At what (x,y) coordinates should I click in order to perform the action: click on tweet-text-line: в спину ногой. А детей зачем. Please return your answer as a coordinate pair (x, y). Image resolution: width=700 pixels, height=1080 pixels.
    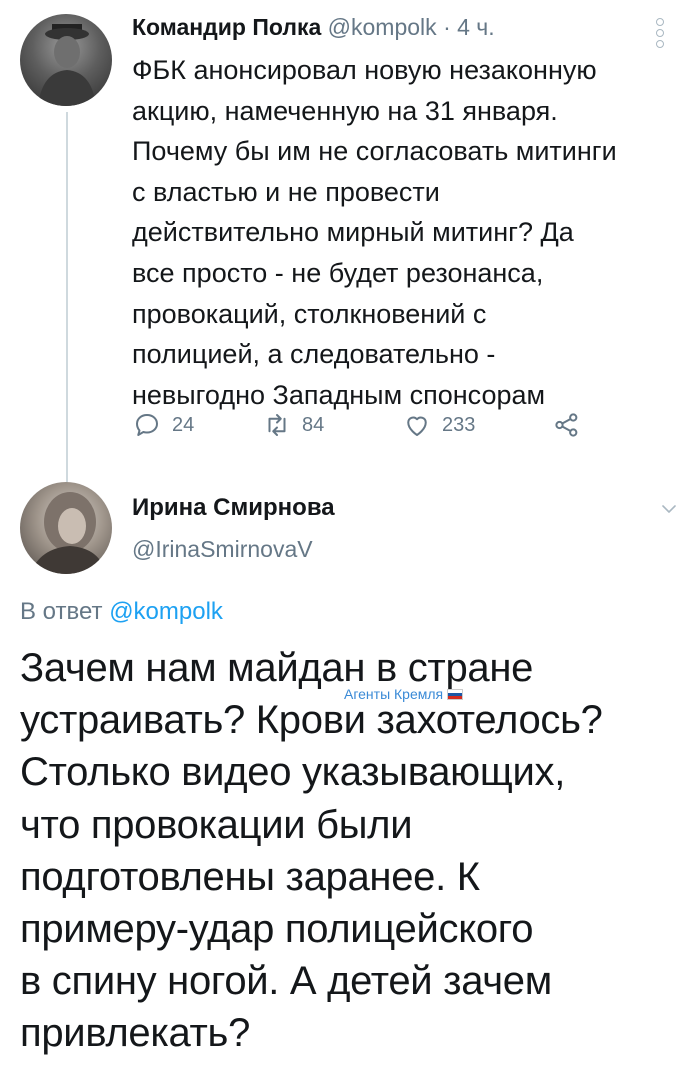
    Looking at the image, I should click on (286, 981).